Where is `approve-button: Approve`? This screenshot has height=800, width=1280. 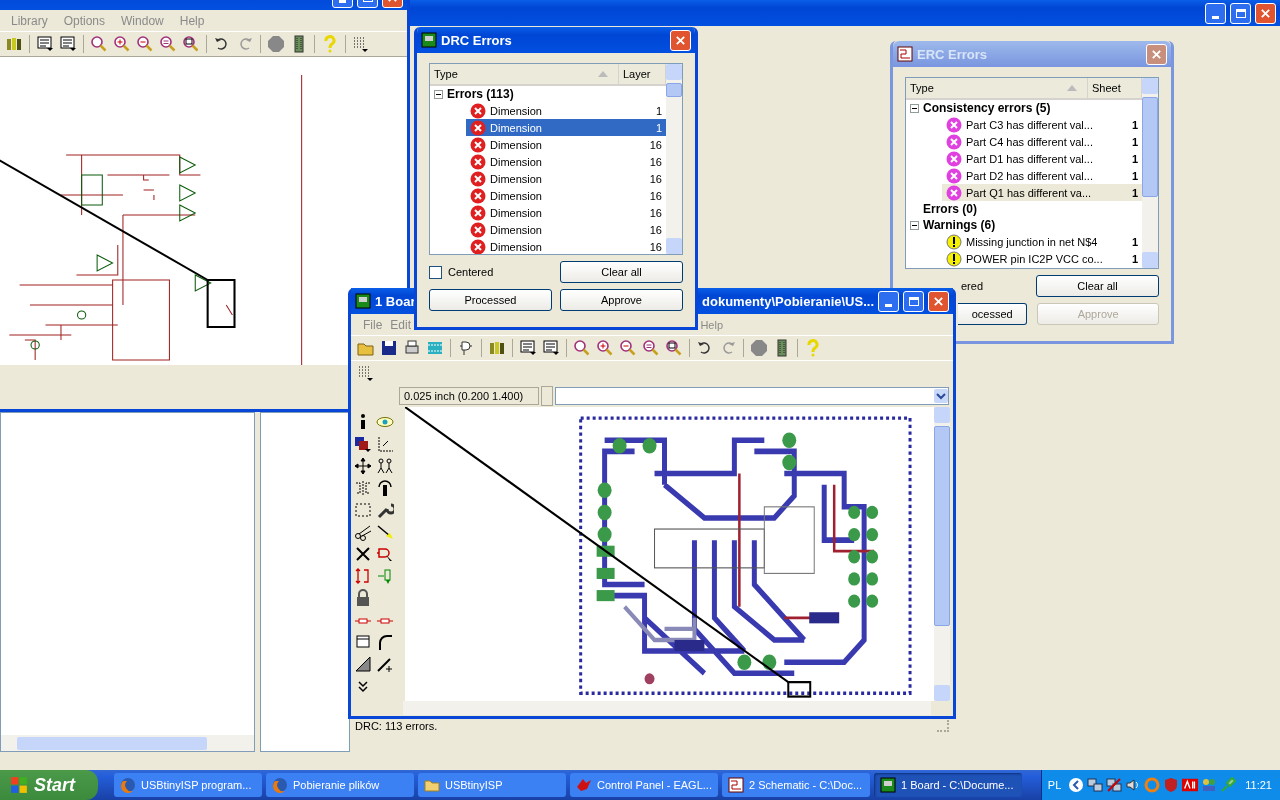
approve-button: Approve is located at coordinates (621, 300).